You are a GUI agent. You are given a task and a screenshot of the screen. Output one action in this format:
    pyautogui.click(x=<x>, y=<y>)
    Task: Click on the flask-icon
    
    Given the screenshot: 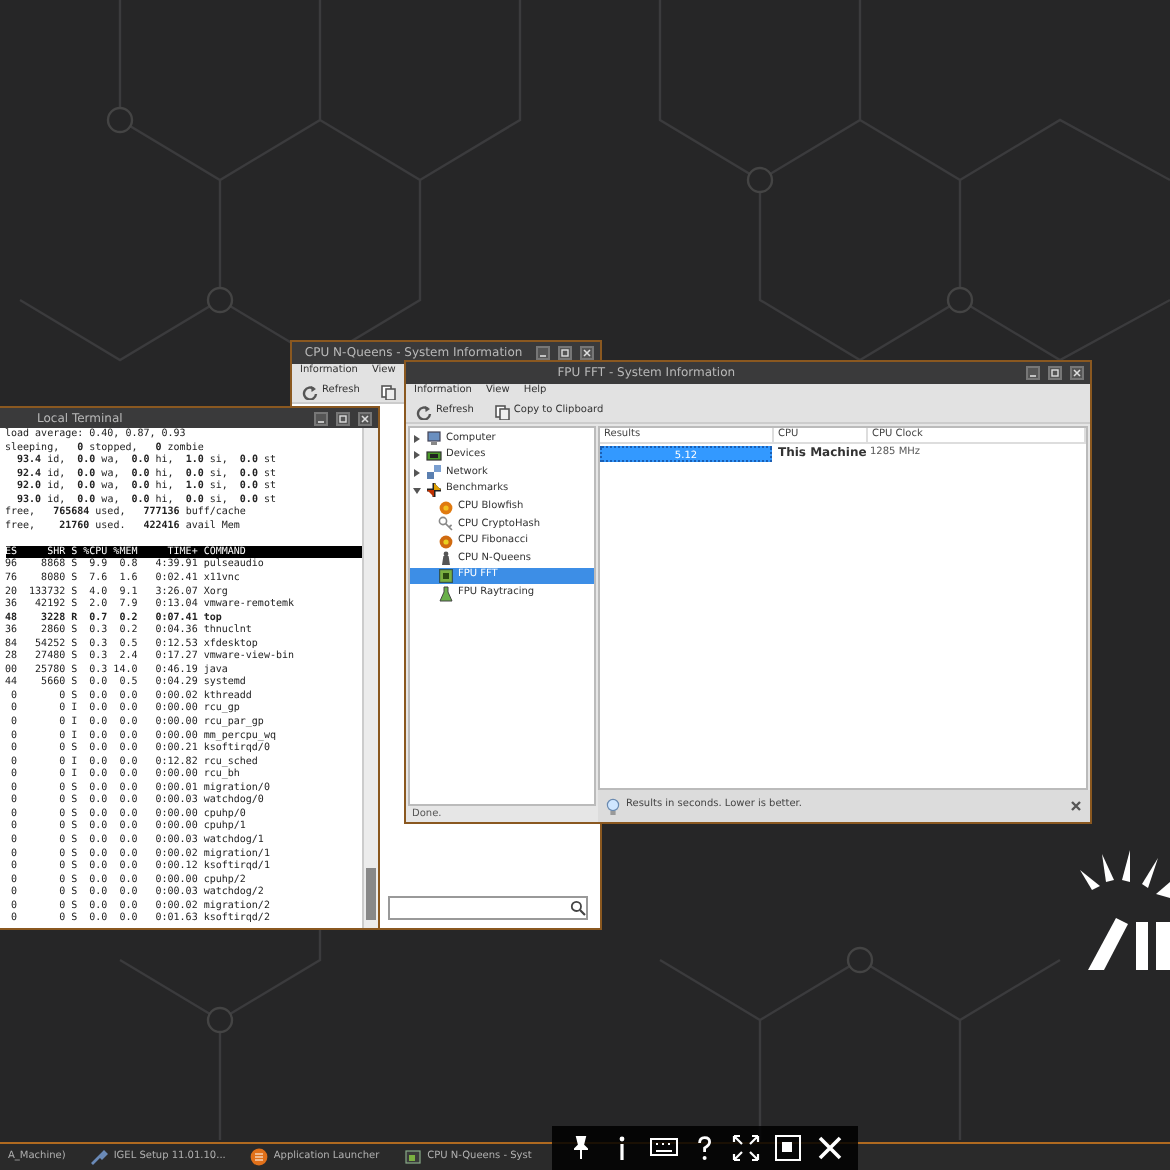 What is the action you would take?
    pyautogui.click(x=446, y=593)
    